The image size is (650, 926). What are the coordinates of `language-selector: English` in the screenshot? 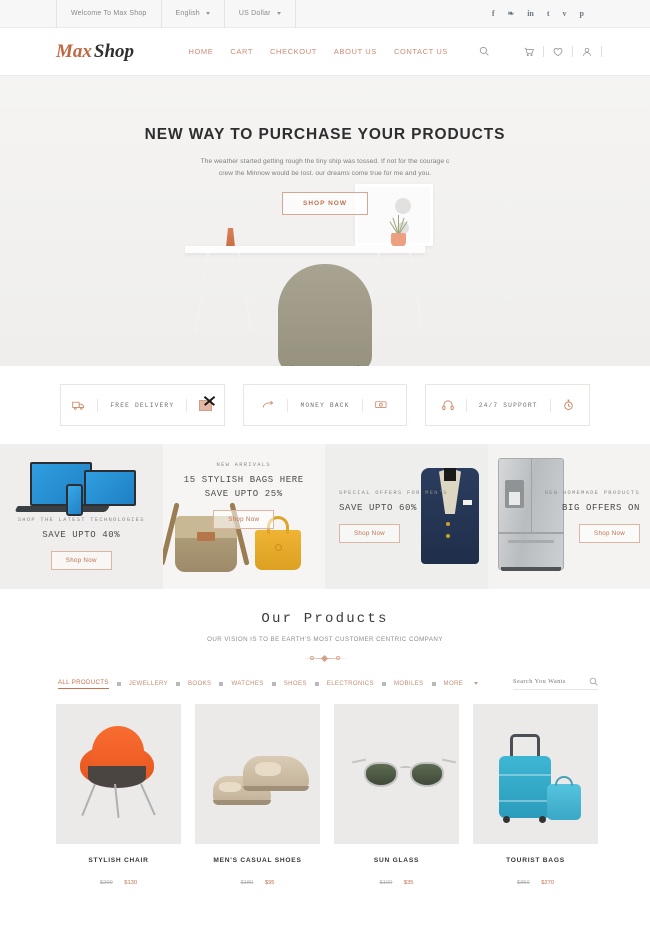 It's located at (193, 14).